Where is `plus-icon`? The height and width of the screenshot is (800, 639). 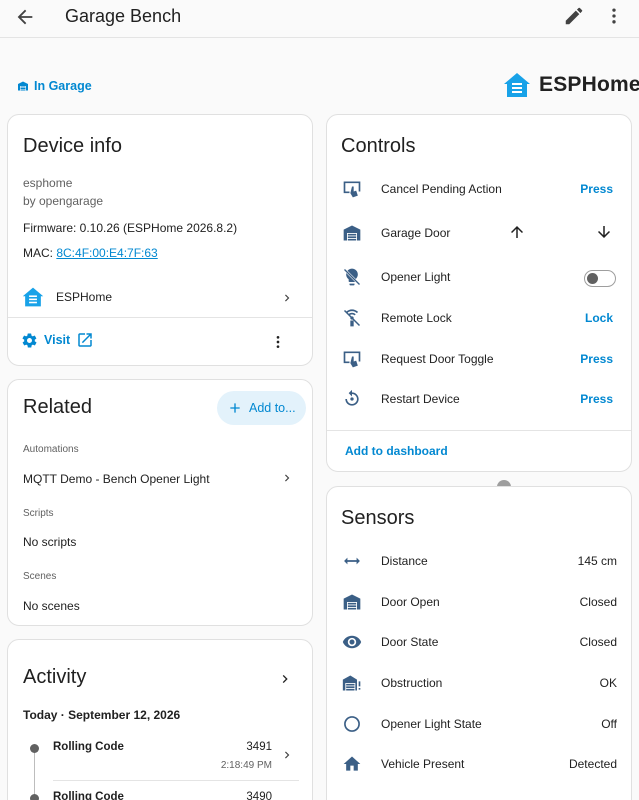
plus-icon is located at coordinates (235, 408).